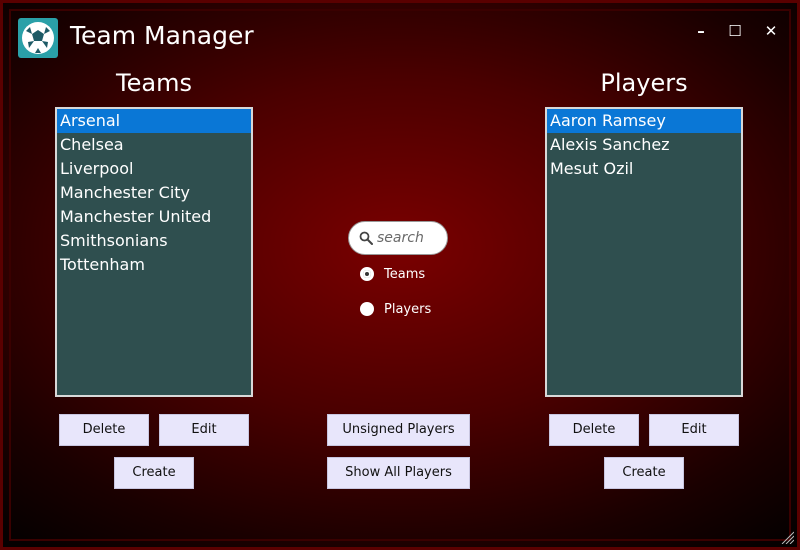 Image resolution: width=800 pixels, height=550 pixels. What do you see at coordinates (162, 35) in the screenshot?
I see `app-title: Team Manager` at bounding box center [162, 35].